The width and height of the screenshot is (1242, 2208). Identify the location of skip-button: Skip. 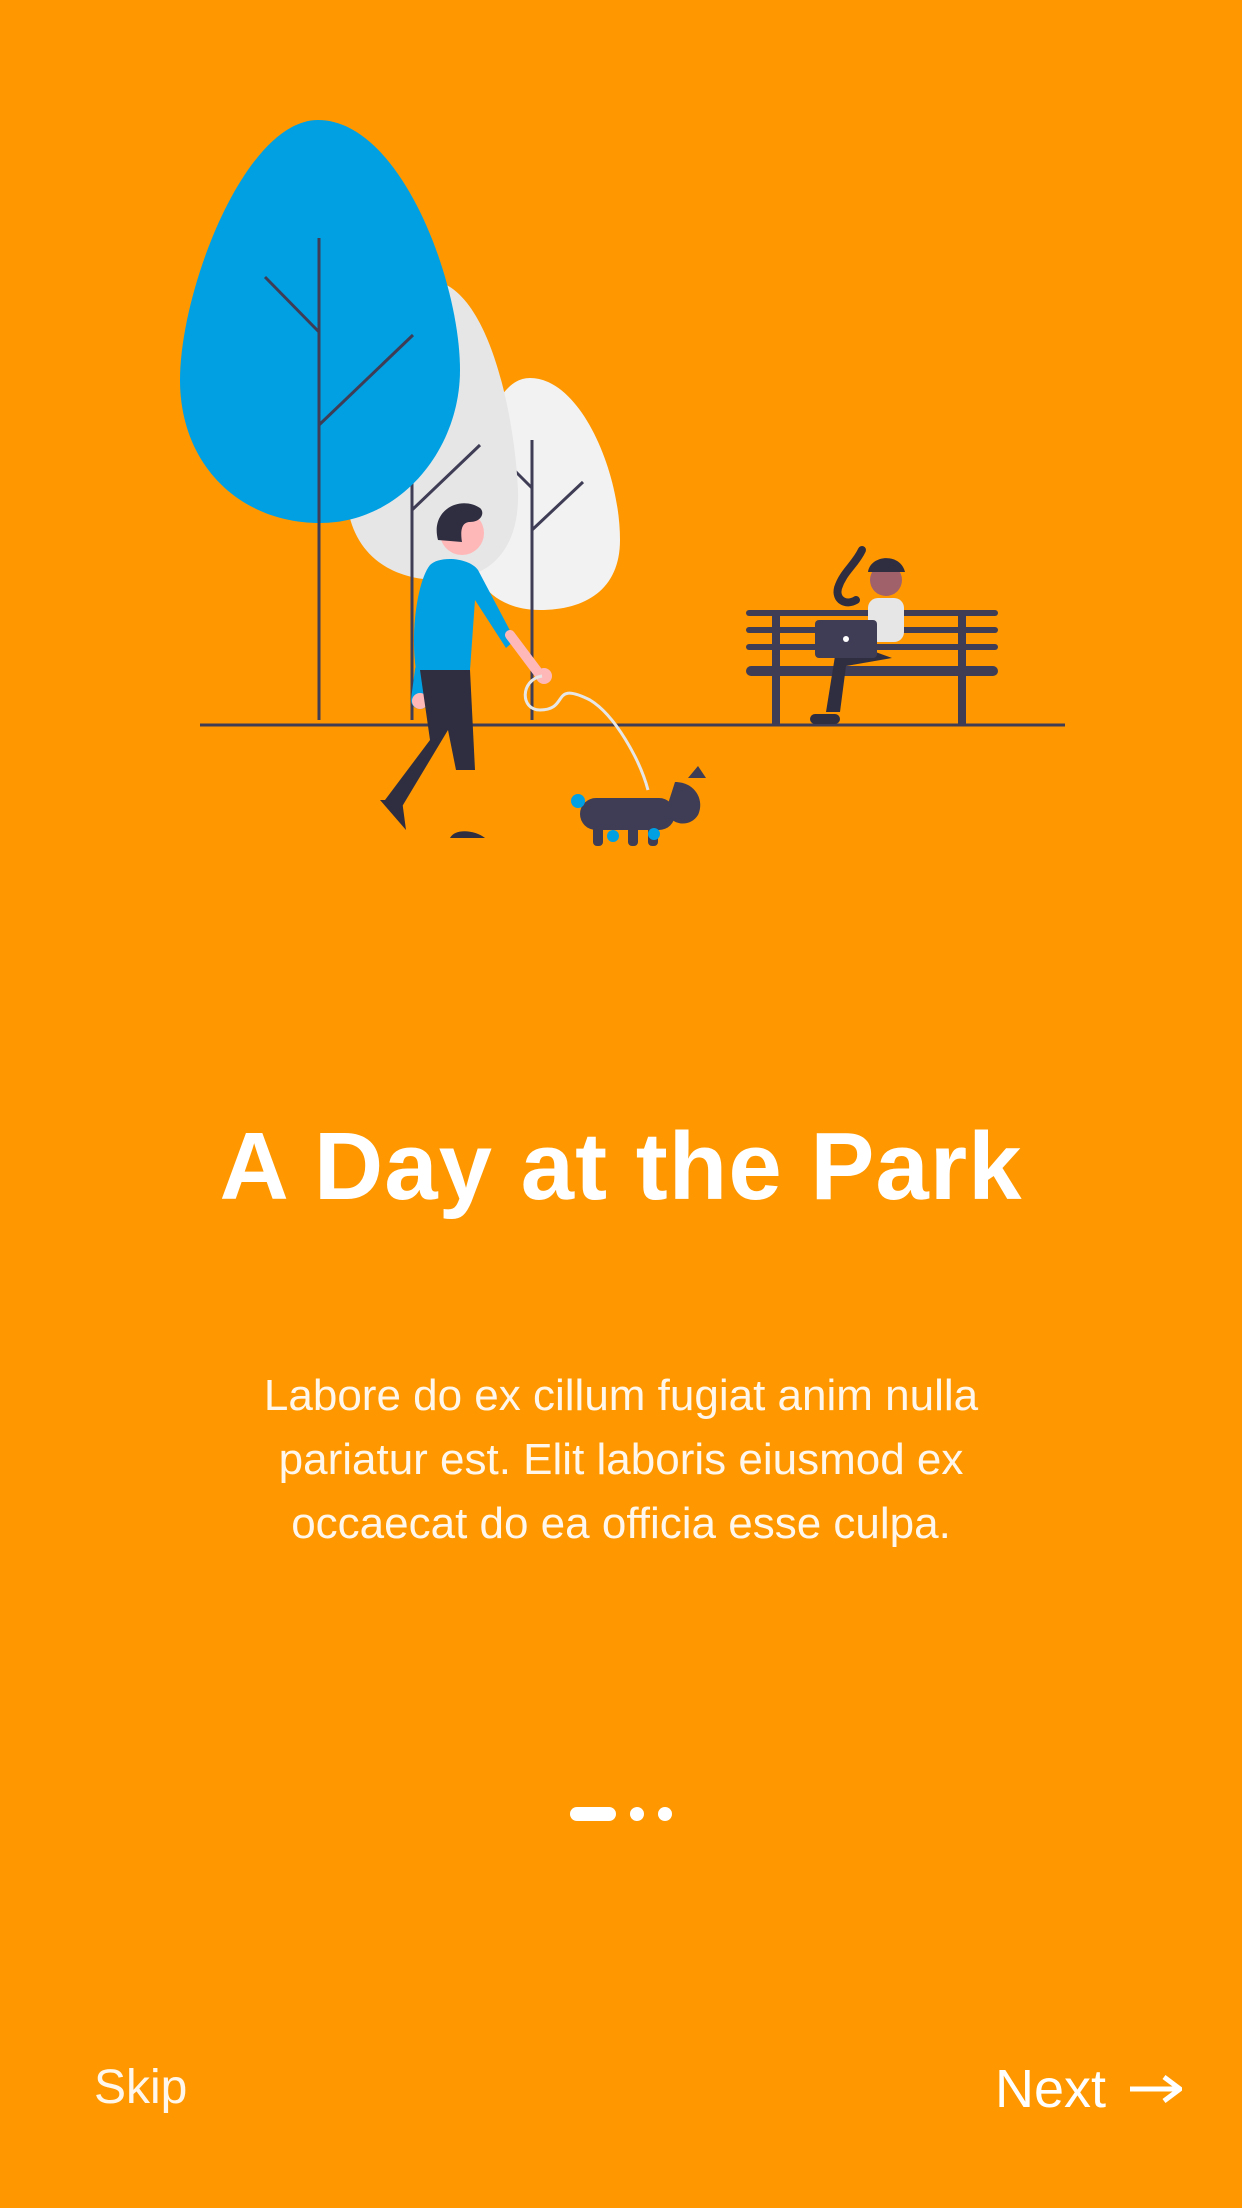
(140, 2087).